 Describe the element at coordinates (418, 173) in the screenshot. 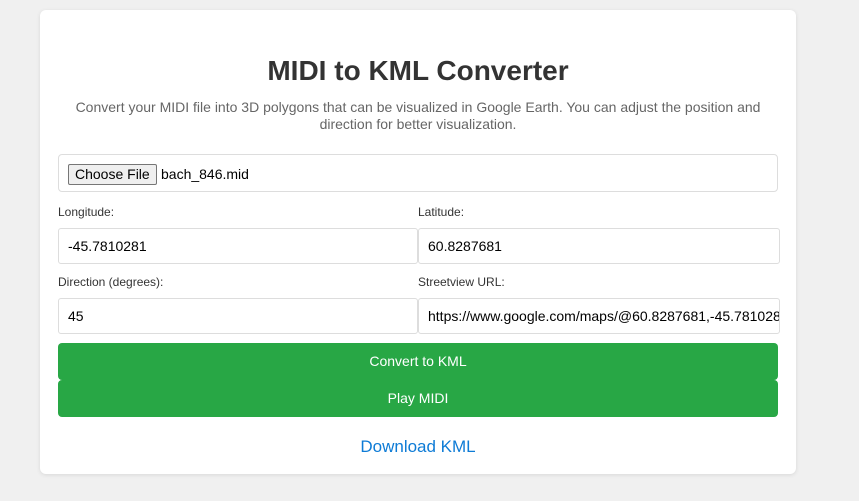

I see `file-input: Choose File bach_846.mid` at that location.